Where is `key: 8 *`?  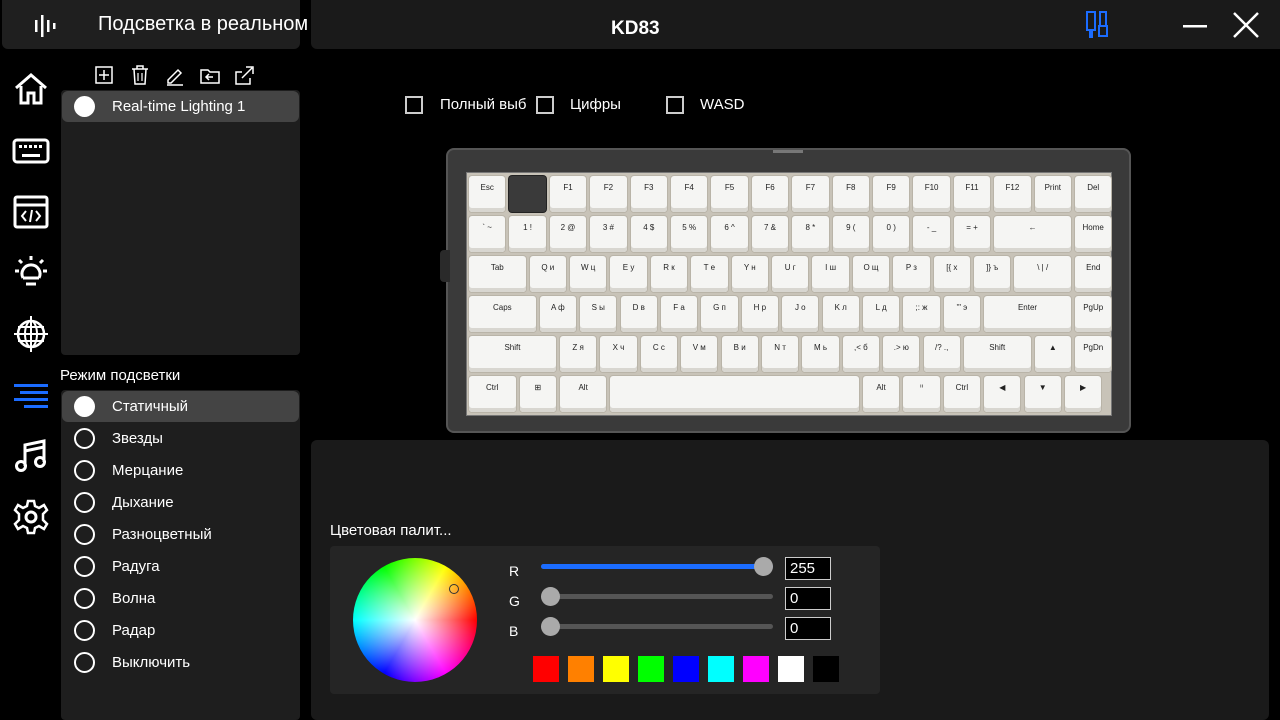
key: 8 * is located at coordinates (810, 234).